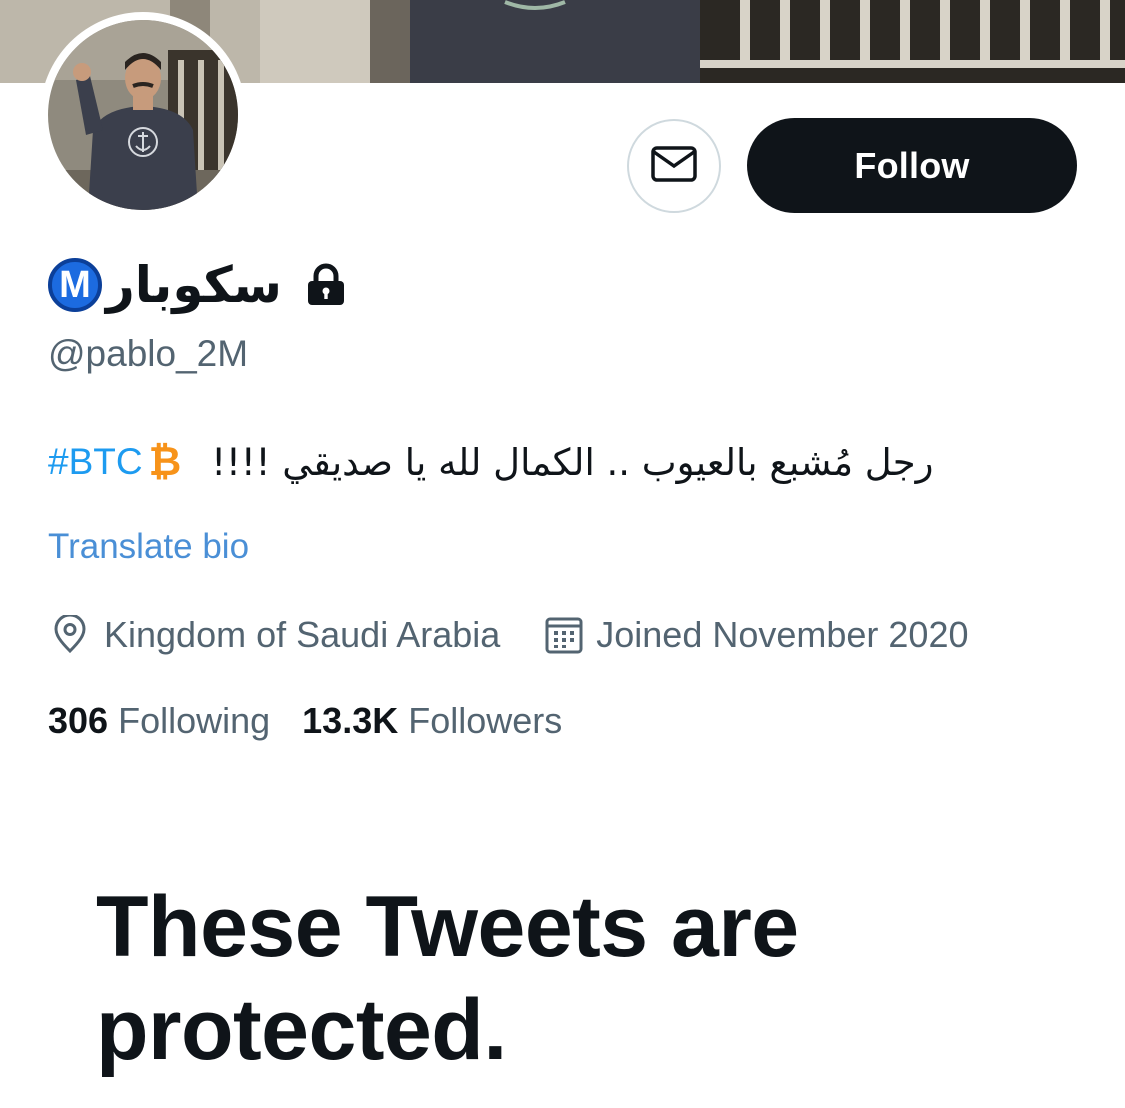  What do you see at coordinates (350, 720) in the screenshot?
I see `followers-count: 13.3K` at bounding box center [350, 720].